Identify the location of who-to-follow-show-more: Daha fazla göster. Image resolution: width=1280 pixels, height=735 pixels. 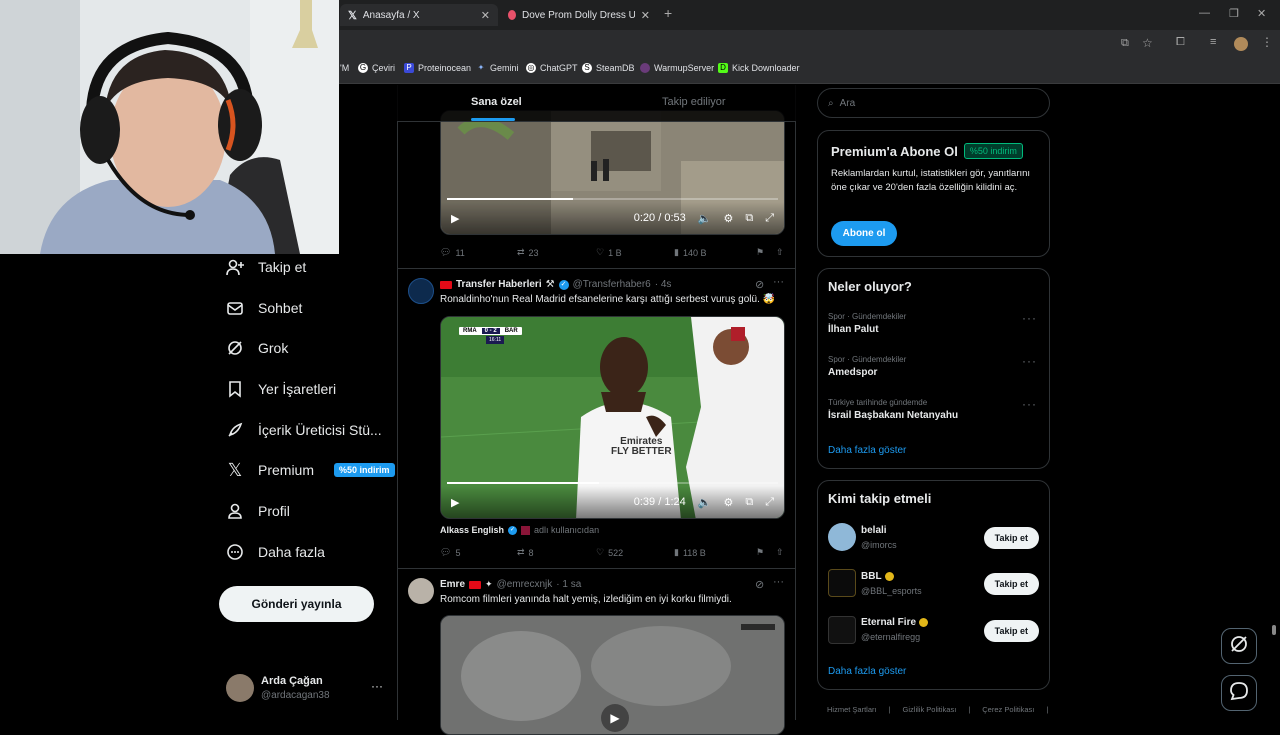
(867, 671).